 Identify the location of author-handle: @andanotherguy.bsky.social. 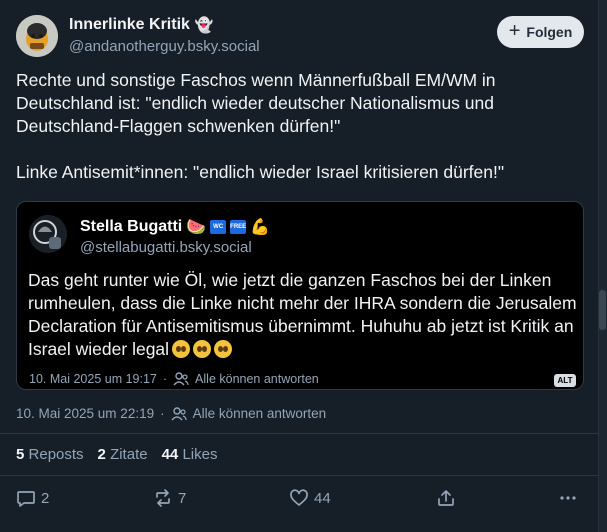
(164, 46).